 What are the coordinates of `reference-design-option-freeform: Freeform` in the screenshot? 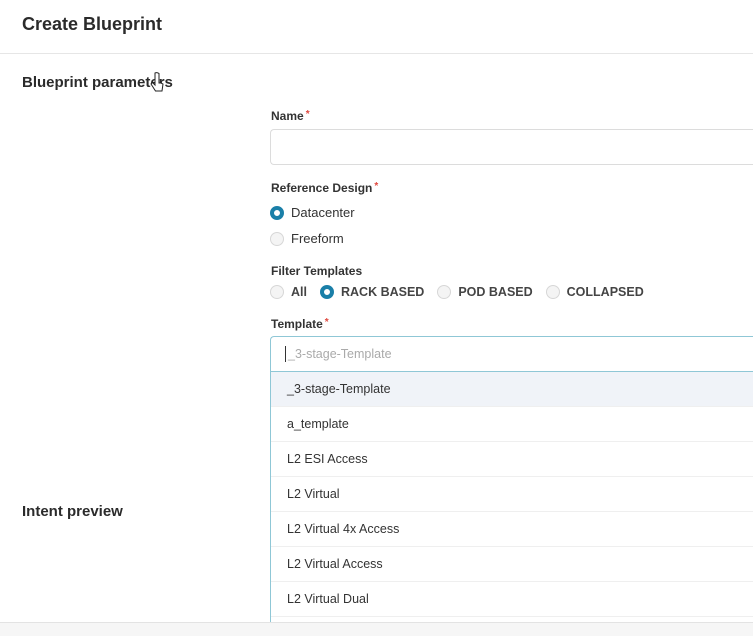 It's located at (307, 238).